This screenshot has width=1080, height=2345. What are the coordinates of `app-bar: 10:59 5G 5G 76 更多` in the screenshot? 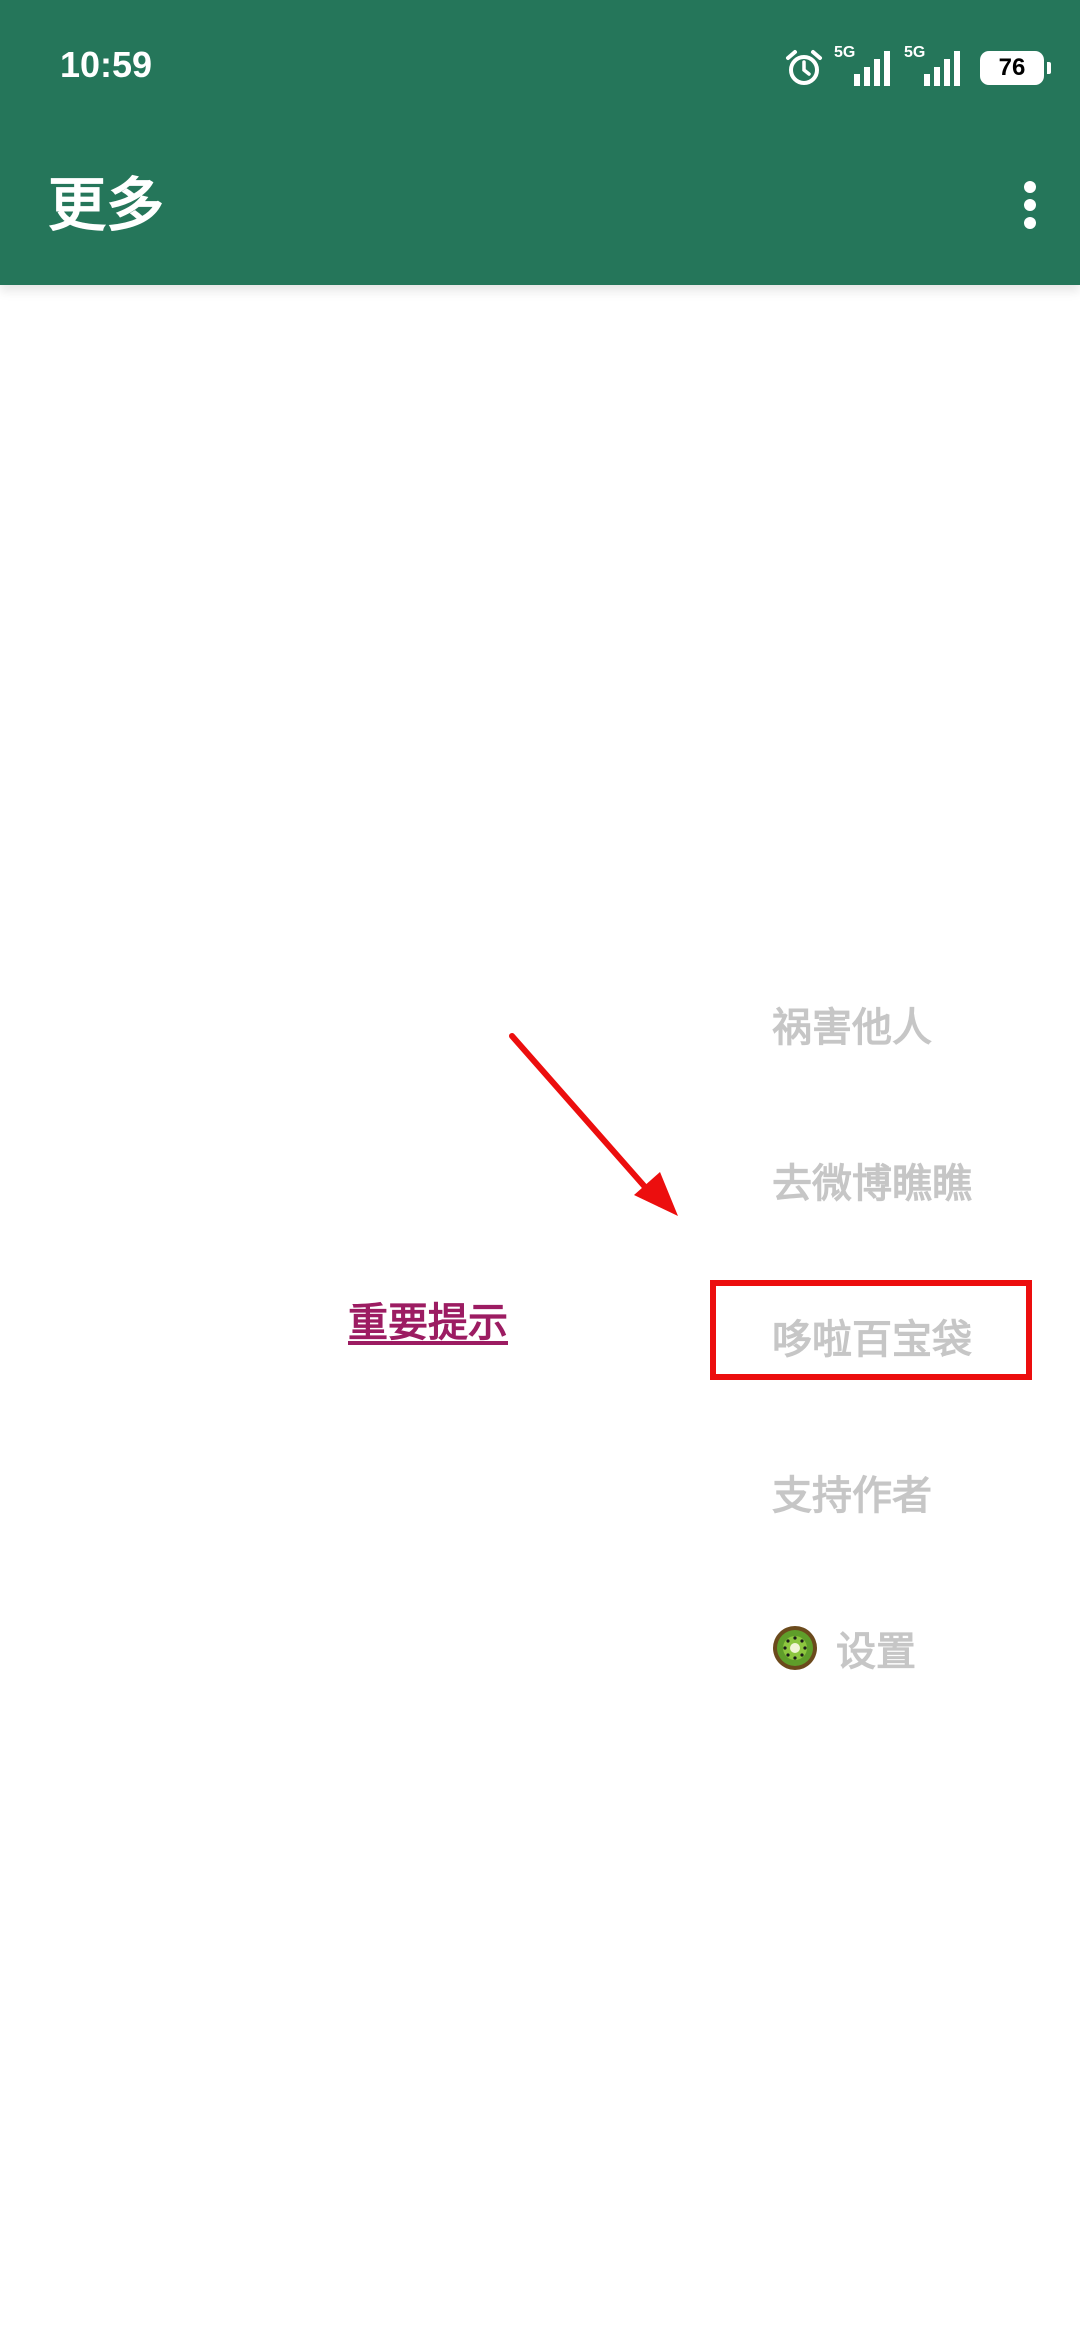 It's located at (540, 142).